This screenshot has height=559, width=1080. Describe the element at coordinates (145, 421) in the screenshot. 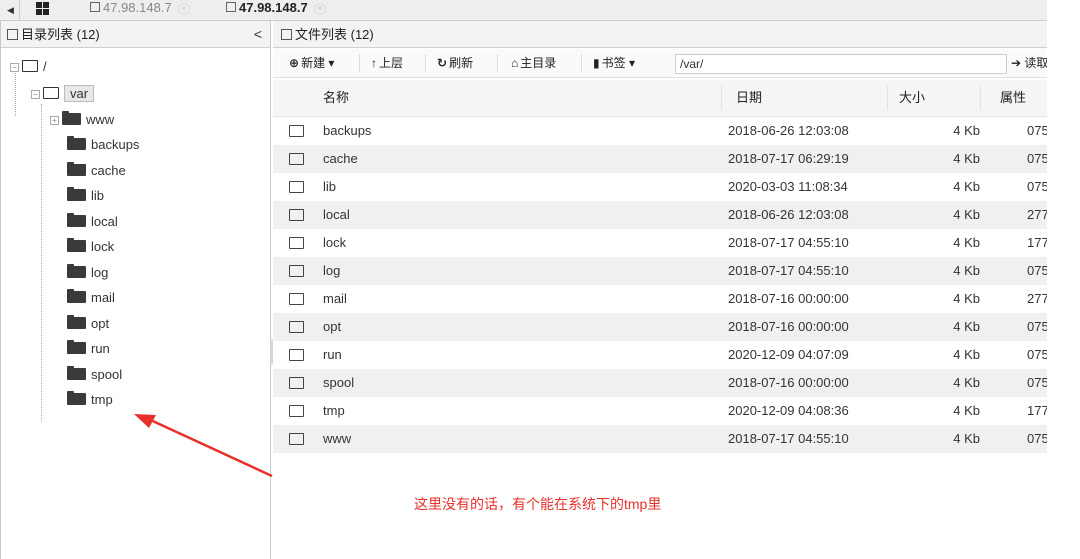

I see `arrow-head` at that location.